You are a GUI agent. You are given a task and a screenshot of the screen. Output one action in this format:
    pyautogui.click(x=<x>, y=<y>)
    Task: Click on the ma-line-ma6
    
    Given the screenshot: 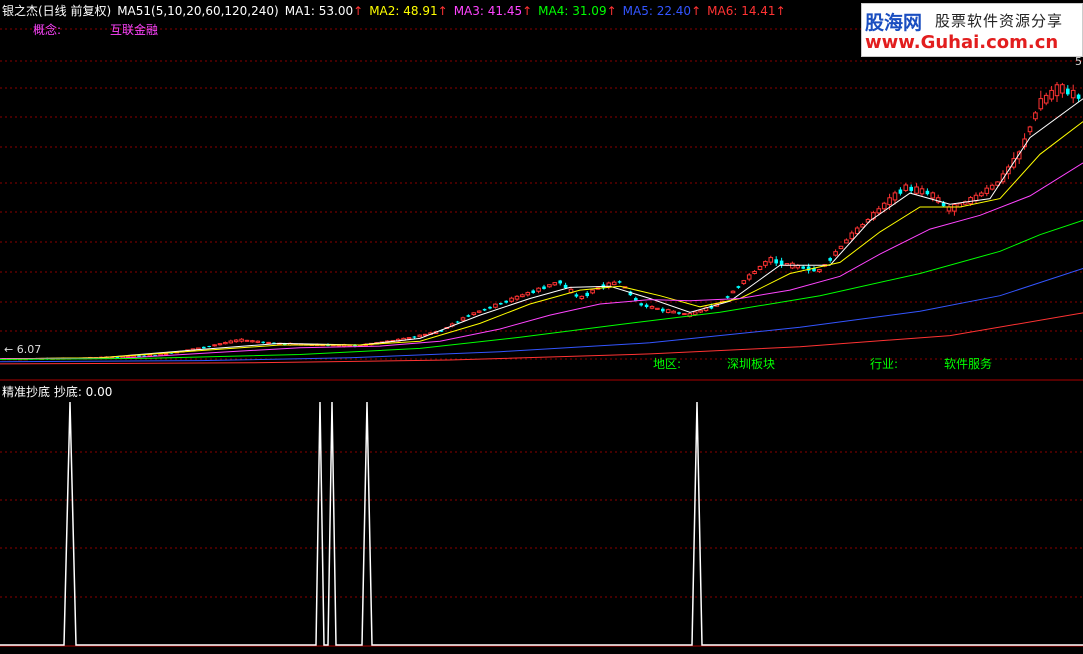 What is the action you would take?
    pyautogui.click(x=541, y=338)
    